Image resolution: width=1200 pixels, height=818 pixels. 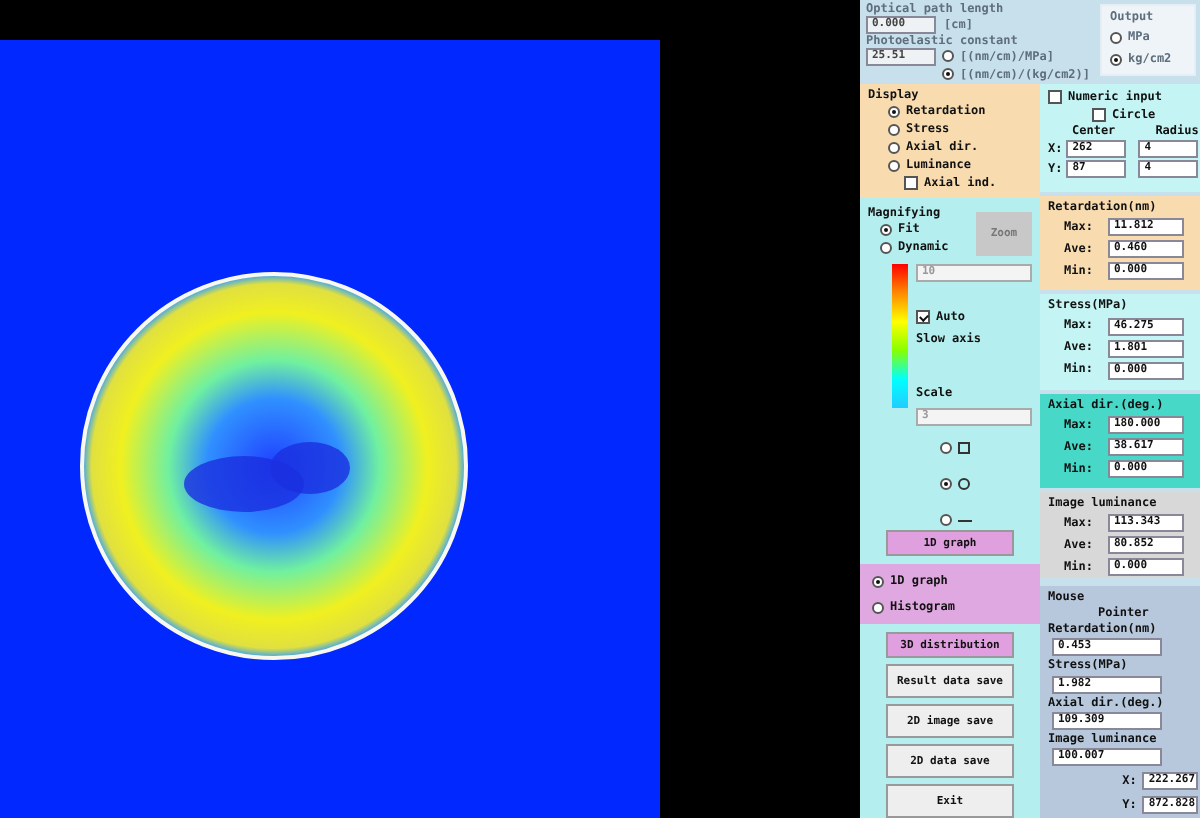 I want to click on square-icon, so click(x=964, y=448).